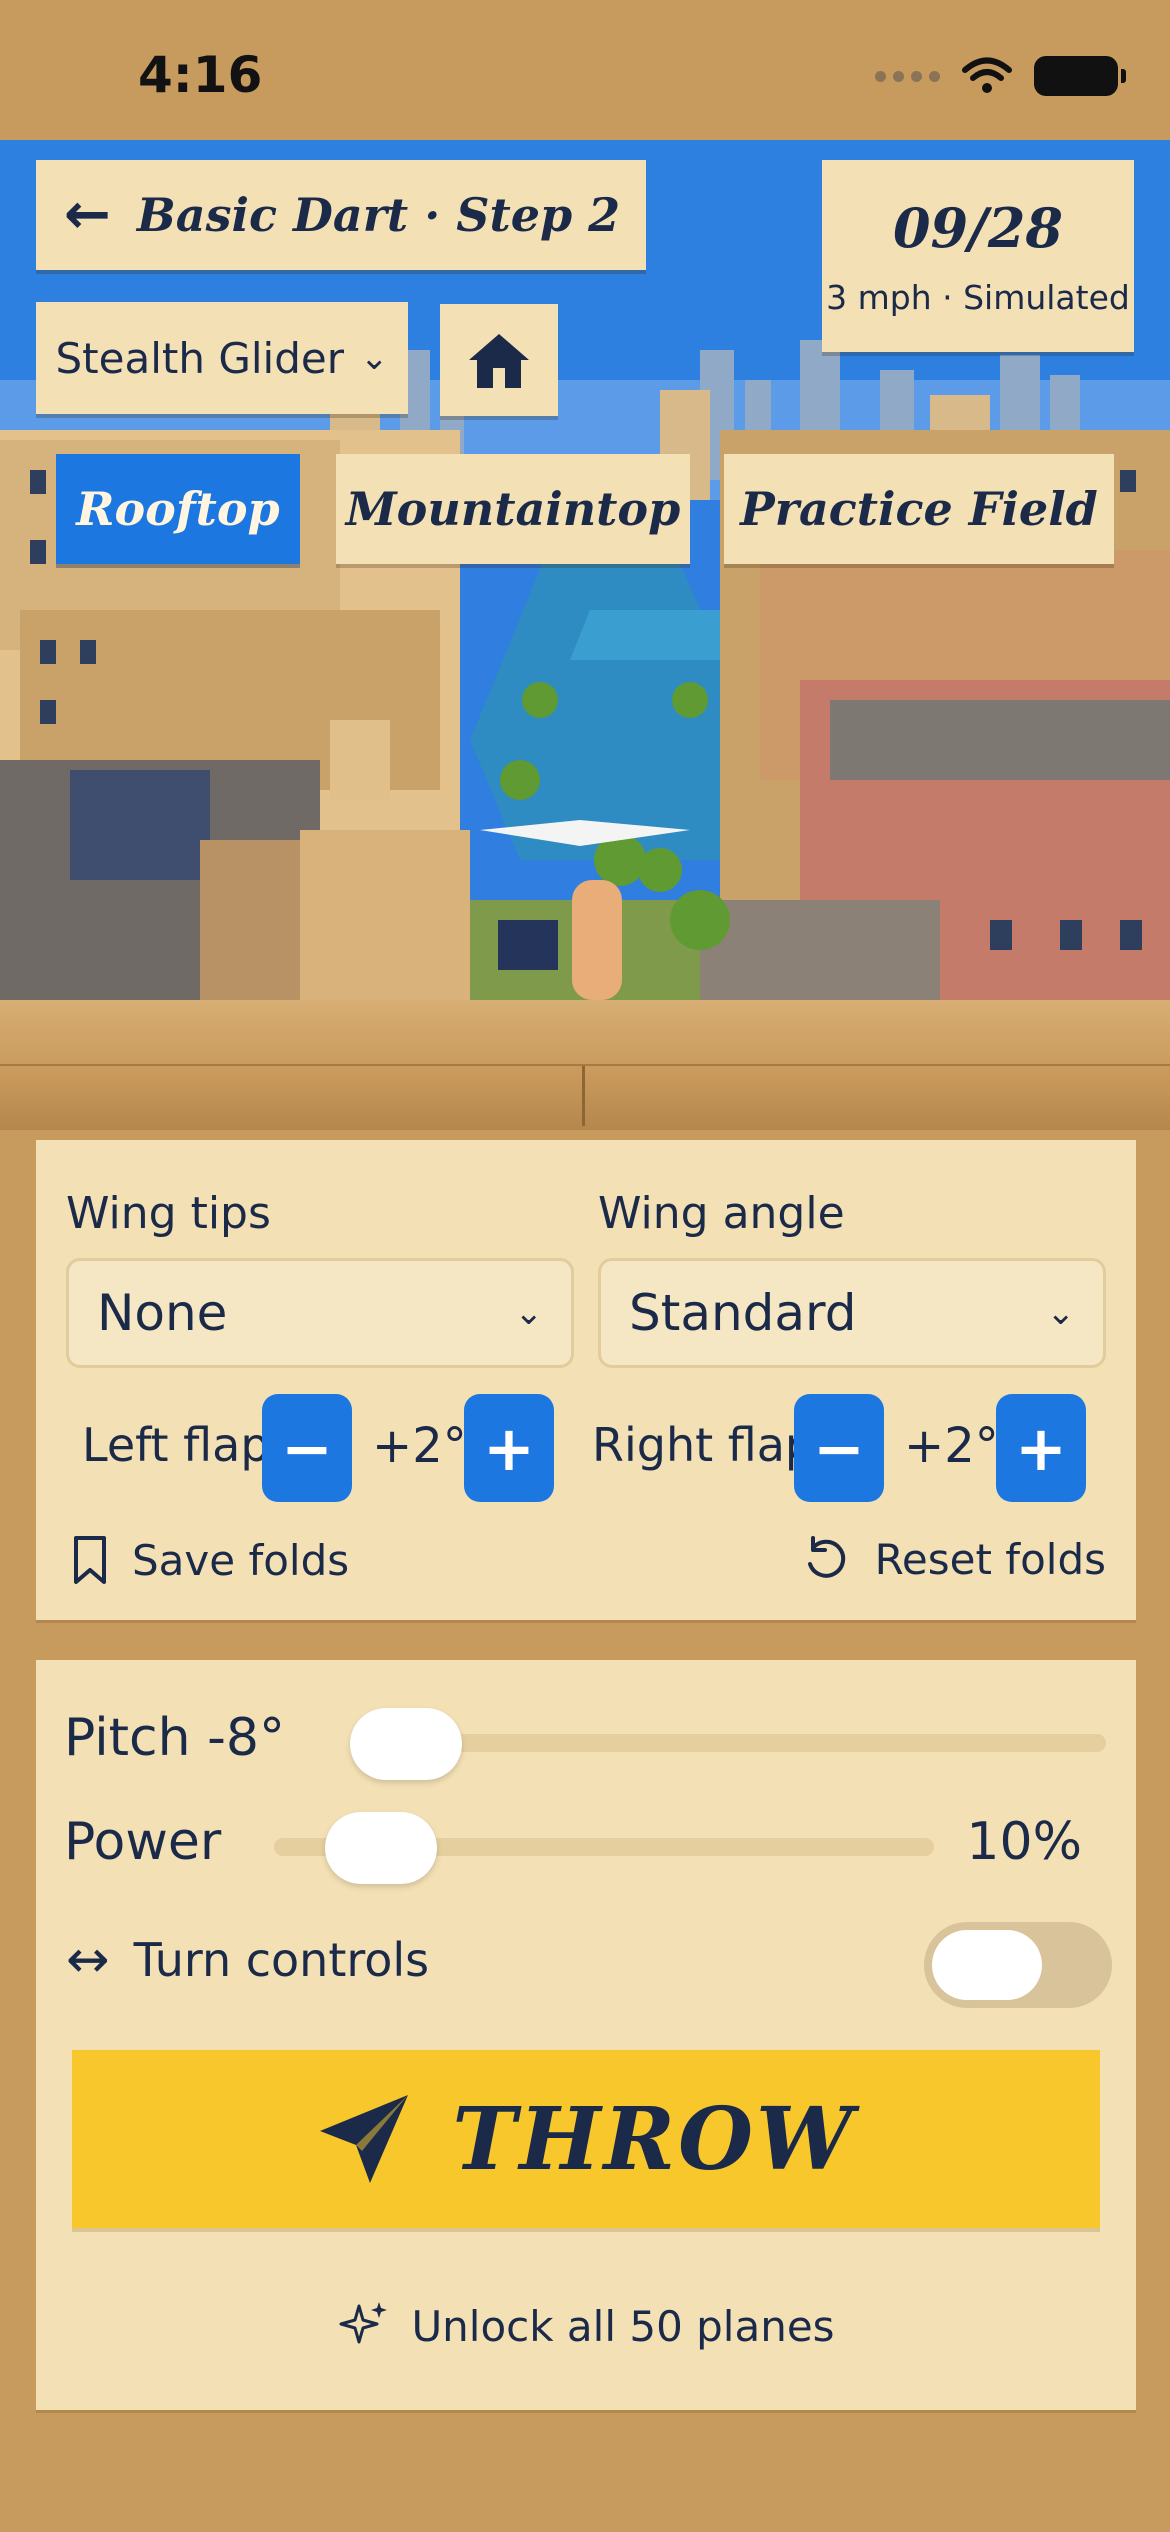 This screenshot has height=2532, width=1170. What do you see at coordinates (1024, 1842) in the screenshot?
I see `power-value: 10%` at bounding box center [1024, 1842].